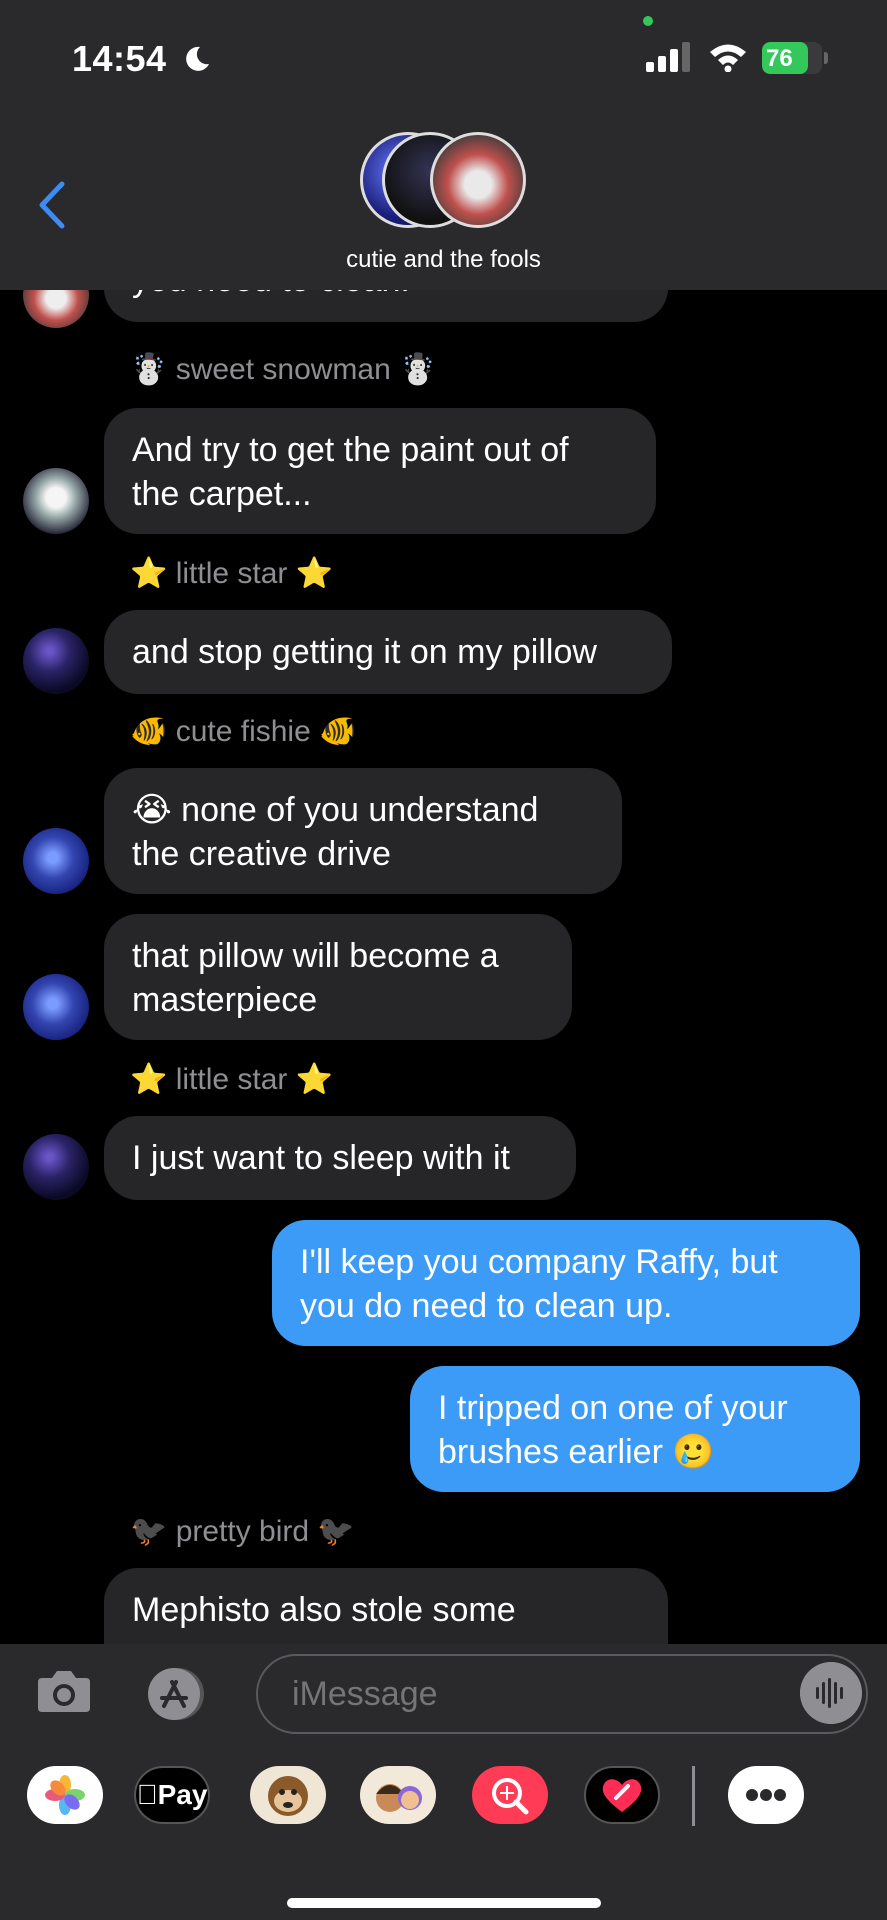 The height and width of the screenshot is (1920, 887). I want to click on photos-app-icon, so click(65, 1795).